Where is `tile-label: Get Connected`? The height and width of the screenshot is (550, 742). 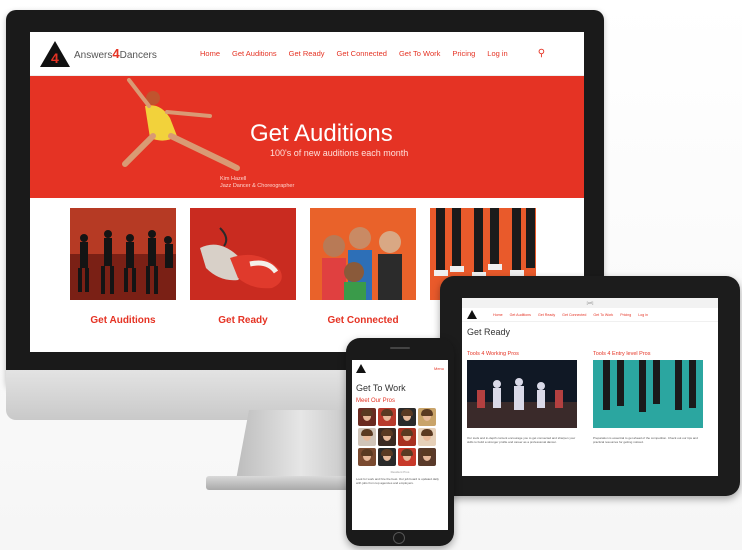
tile-label: Get Connected is located at coordinates (363, 320).